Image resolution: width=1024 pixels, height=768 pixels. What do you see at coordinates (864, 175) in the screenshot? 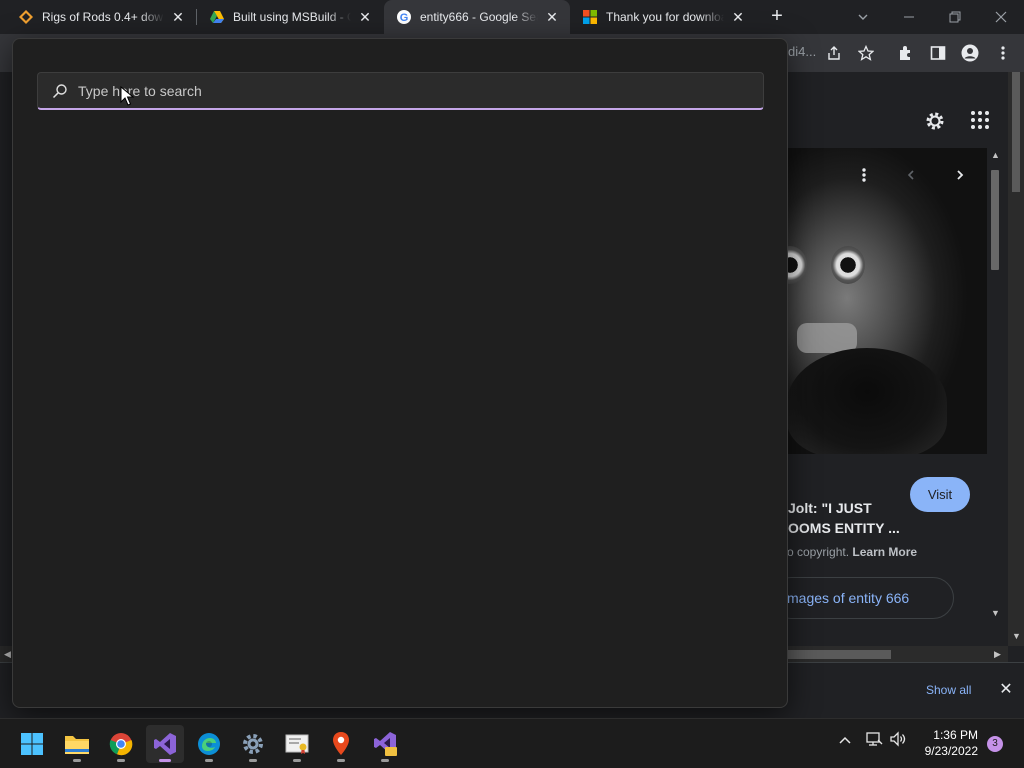
I see `more-options-icon` at bounding box center [864, 175].